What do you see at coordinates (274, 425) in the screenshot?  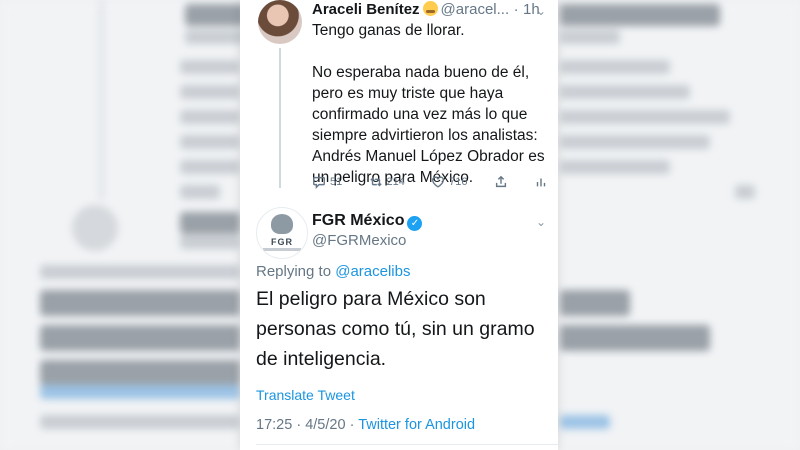 I see `tweet-time: 17:25` at bounding box center [274, 425].